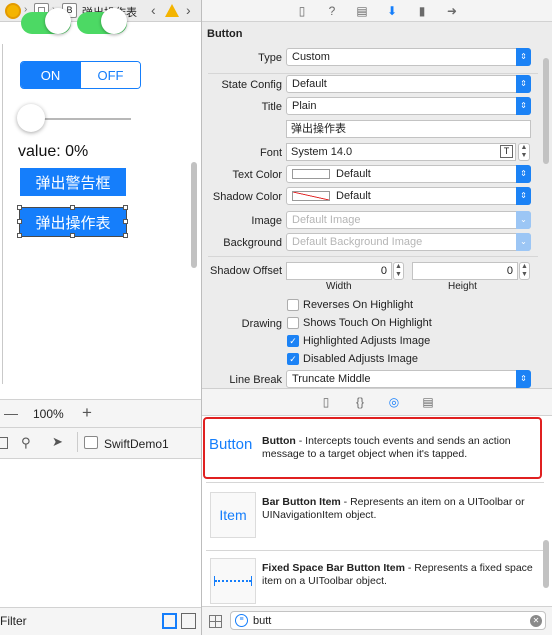 This screenshot has width=552, height=635. I want to click on object-library-icon: ◎, so click(394, 402).